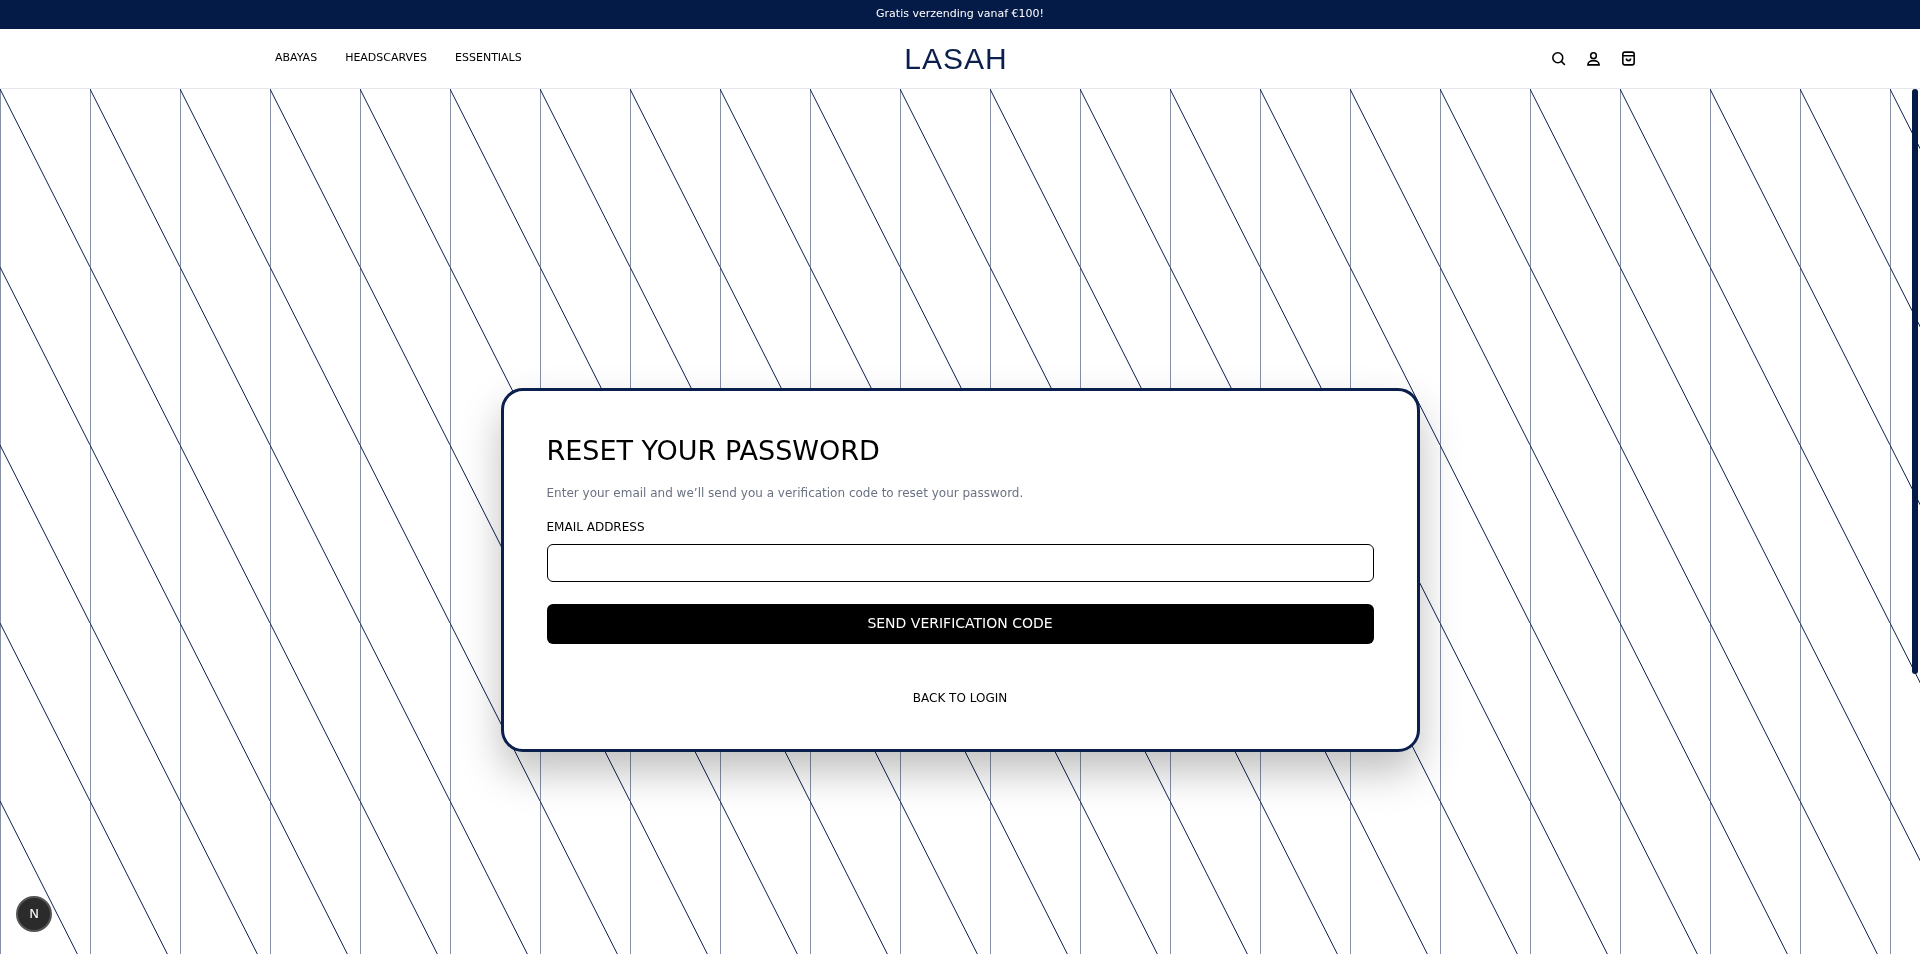 Image resolution: width=1920 pixels, height=954 pixels. I want to click on email-input-field, so click(960, 562).